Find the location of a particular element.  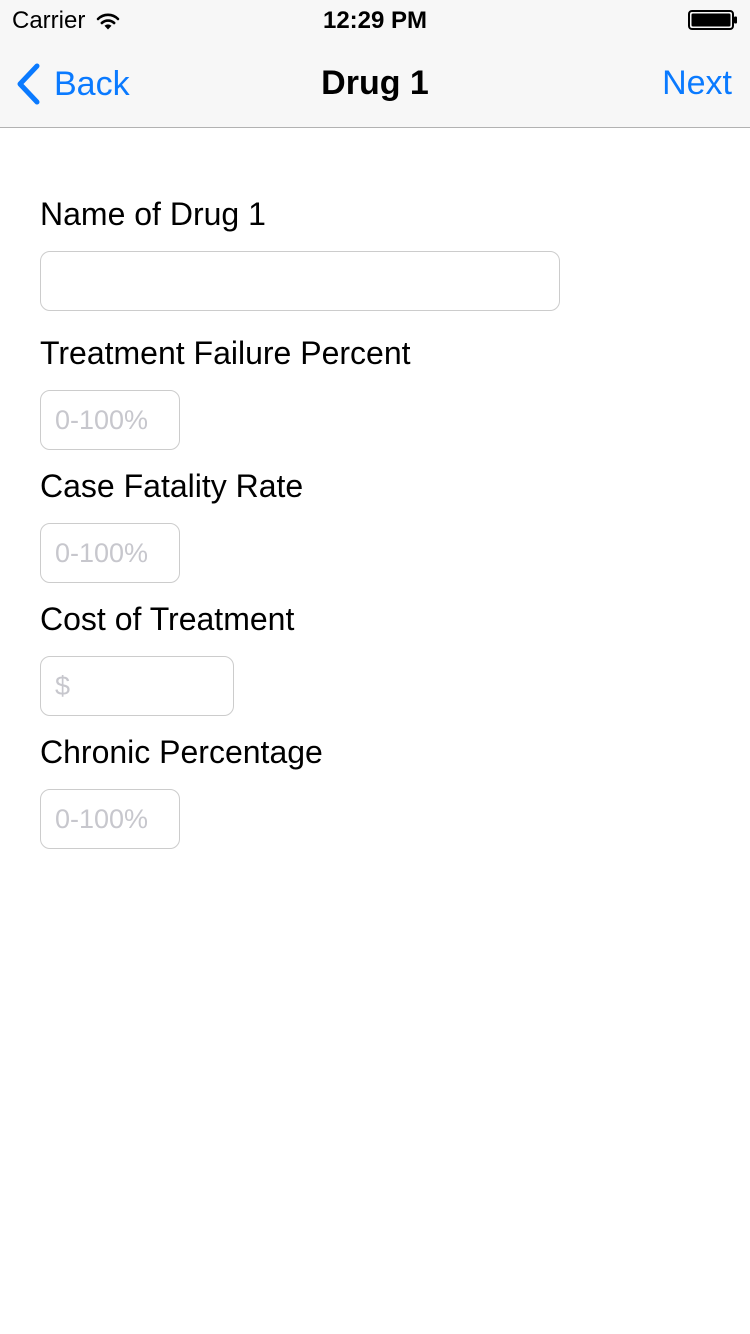

chronic-label: Chronic Percentage is located at coordinates (181, 752).